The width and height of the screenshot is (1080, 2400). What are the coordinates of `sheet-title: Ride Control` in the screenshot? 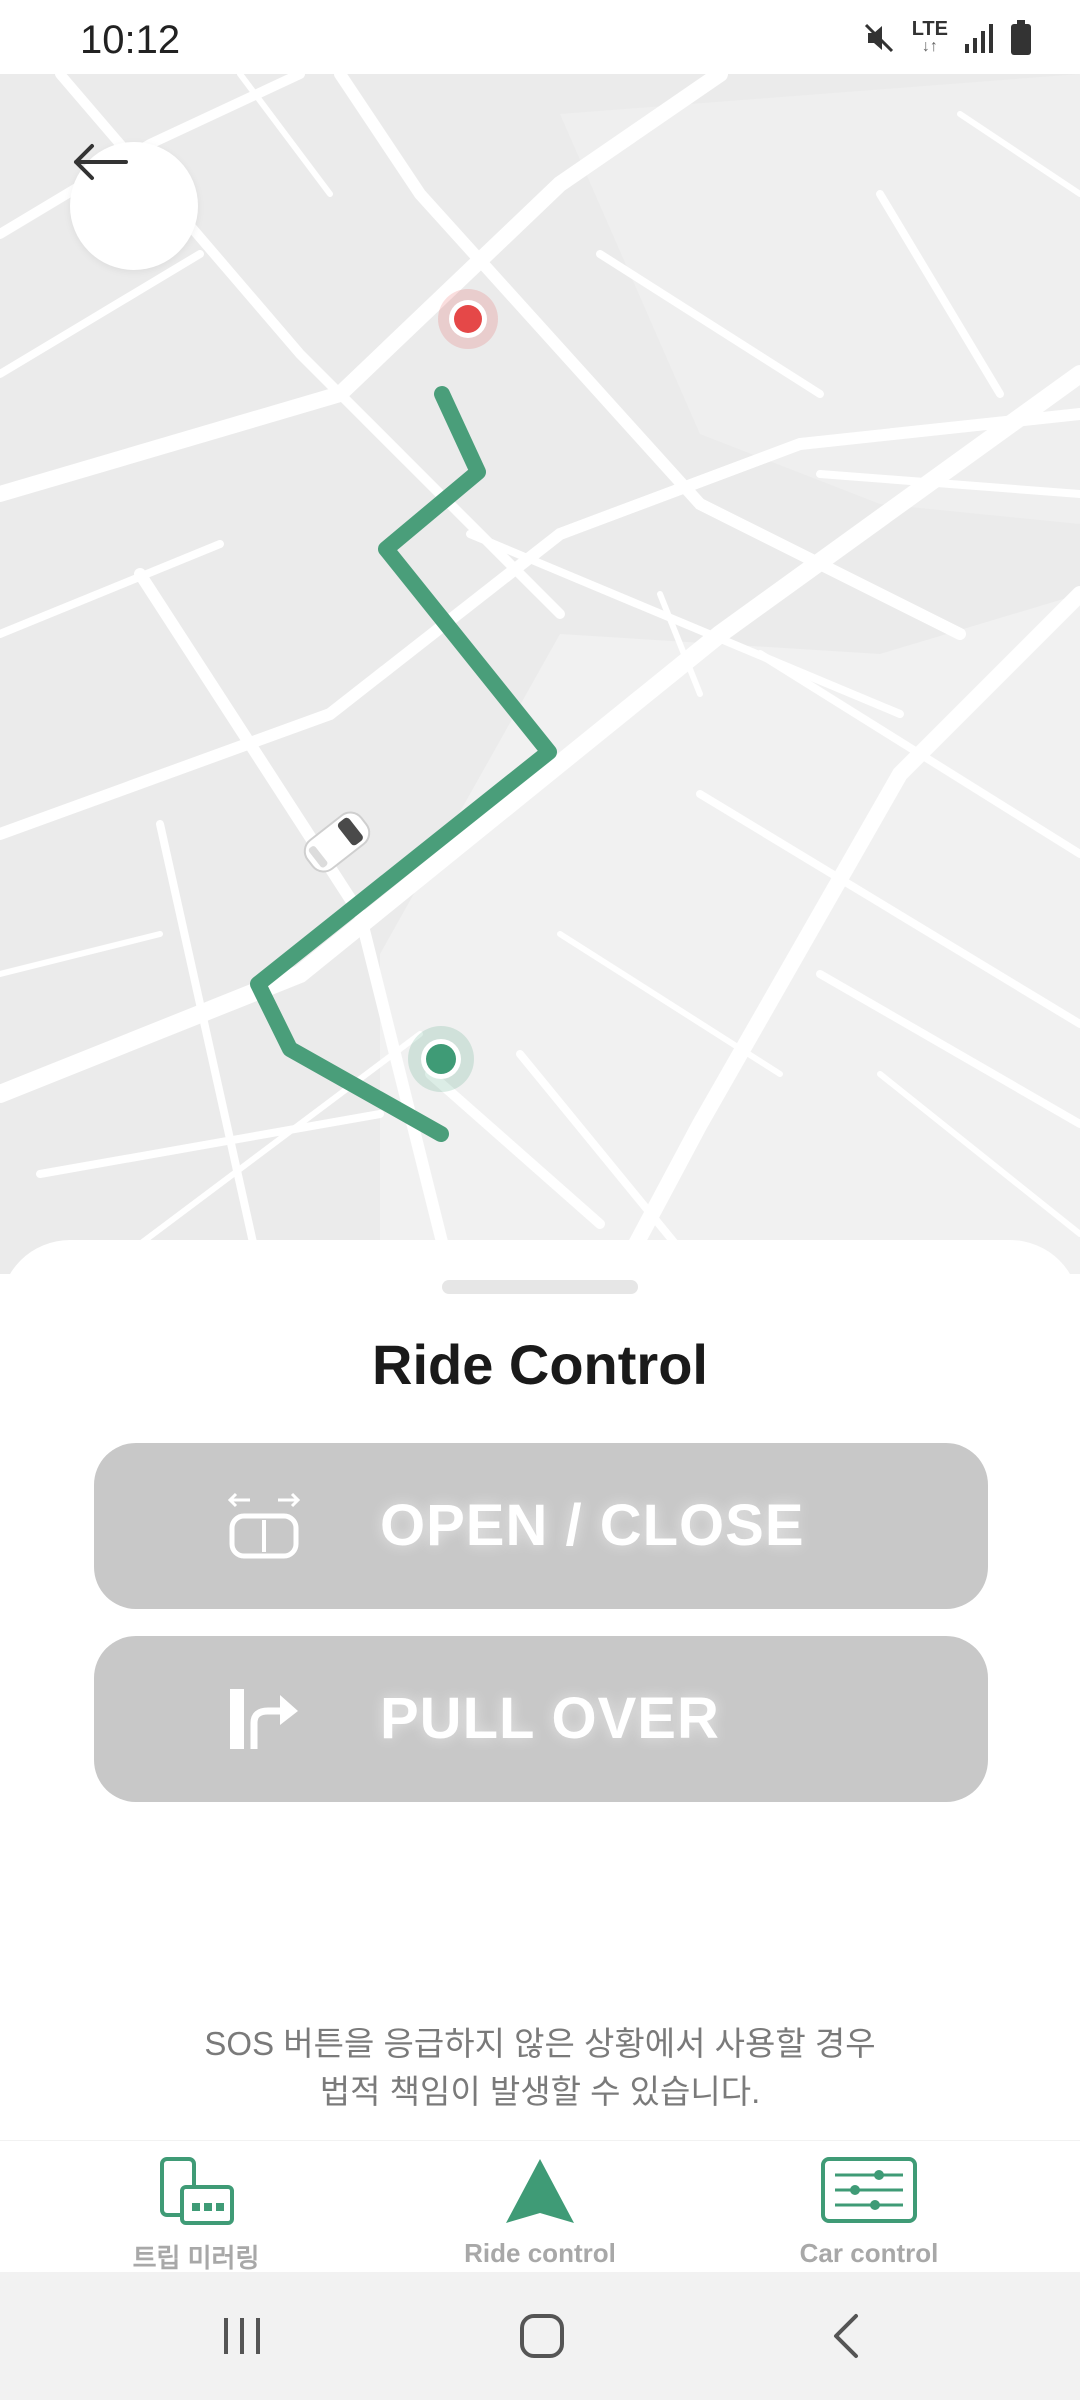 It's located at (540, 1364).